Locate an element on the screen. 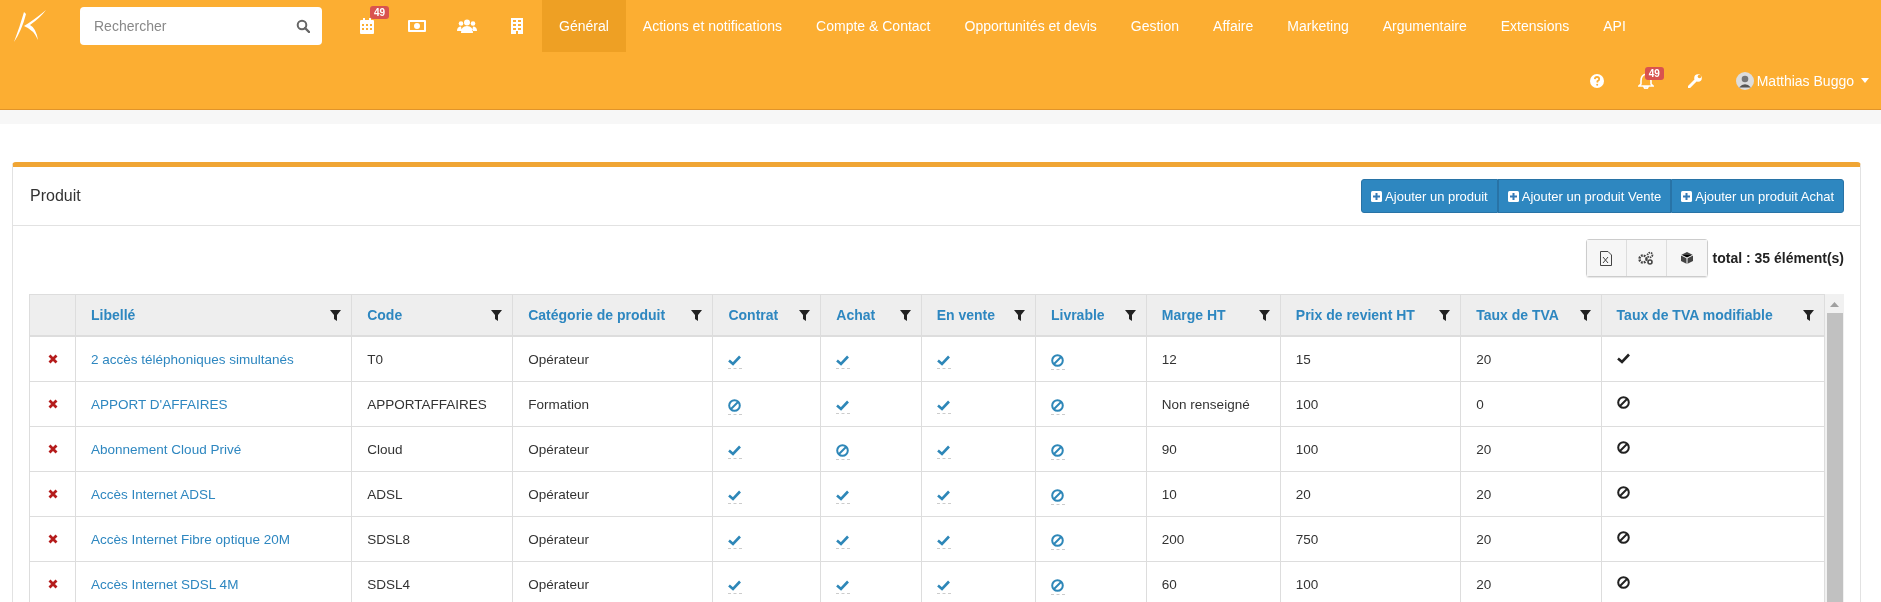  column-header: Libellé is located at coordinates (113, 315).